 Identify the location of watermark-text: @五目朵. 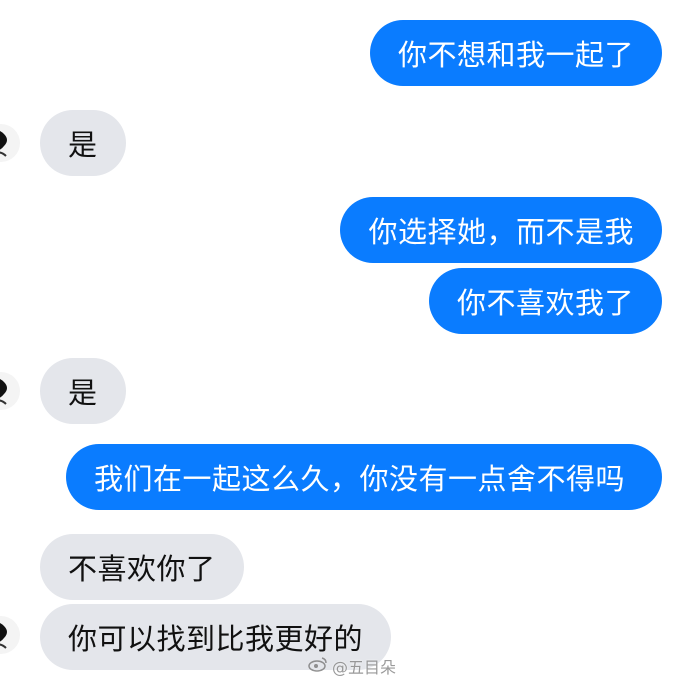
(363, 667).